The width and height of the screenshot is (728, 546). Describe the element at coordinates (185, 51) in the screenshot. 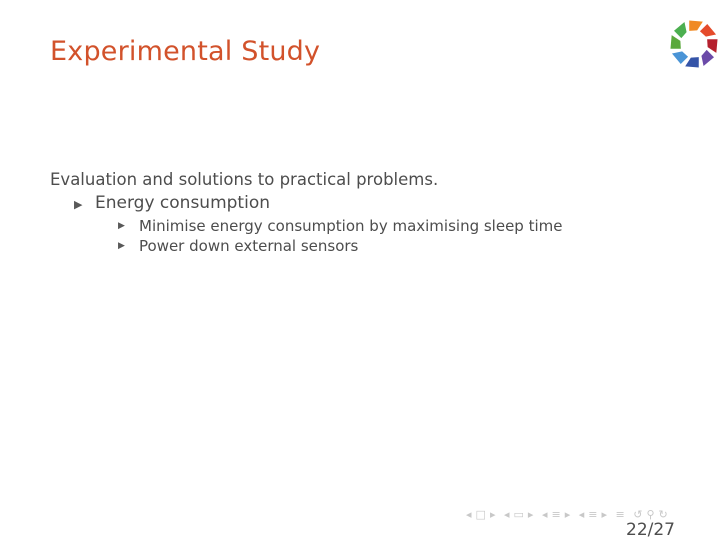

I see `slide-title: Experimental Study` at that location.